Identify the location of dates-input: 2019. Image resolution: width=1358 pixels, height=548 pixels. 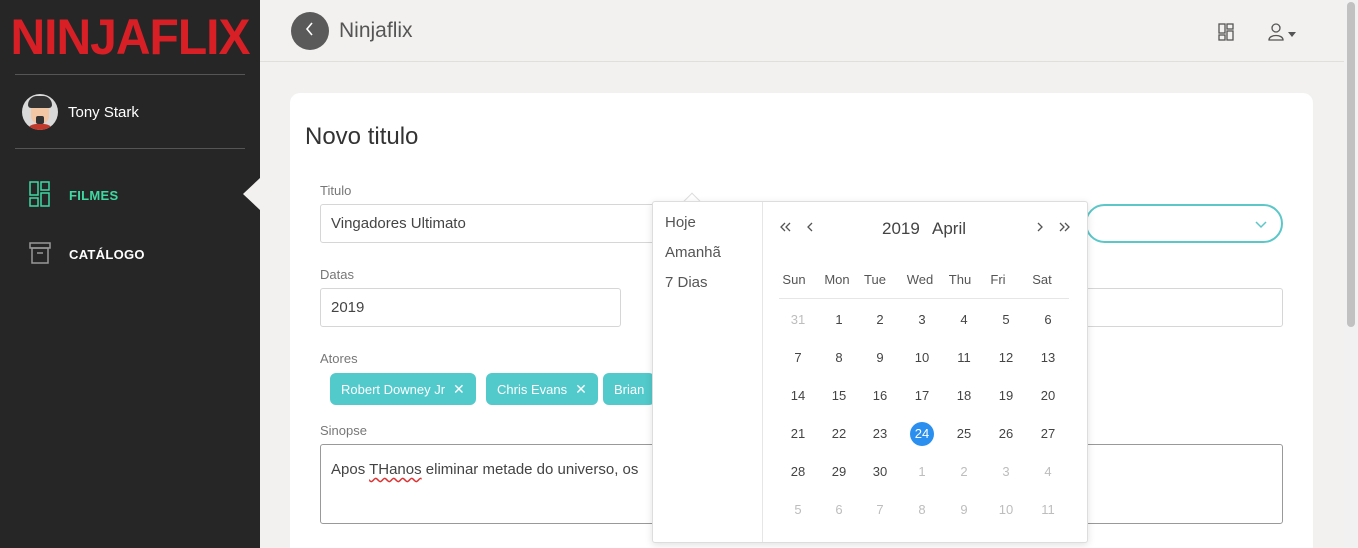
(470, 307).